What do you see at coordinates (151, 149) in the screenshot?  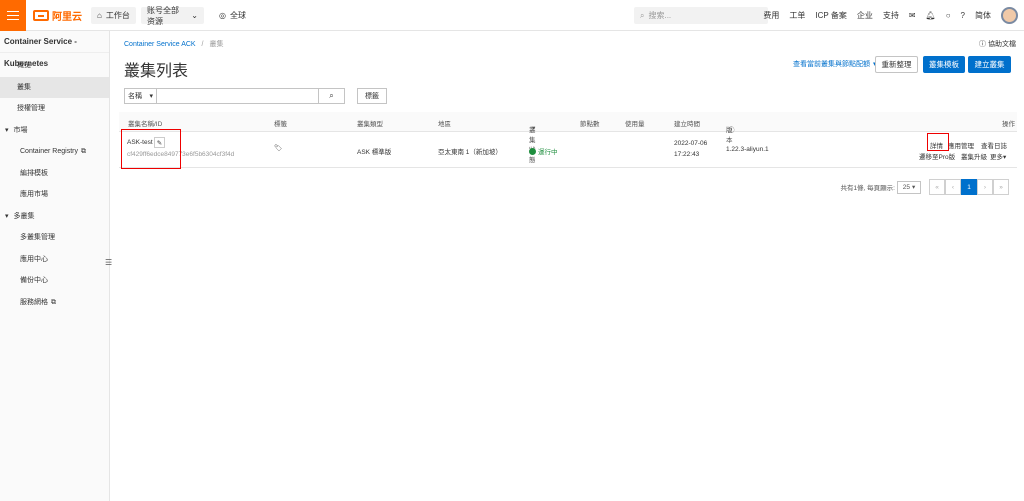 I see `highlight-box-cluster-name` at bounding box center [151, 149].